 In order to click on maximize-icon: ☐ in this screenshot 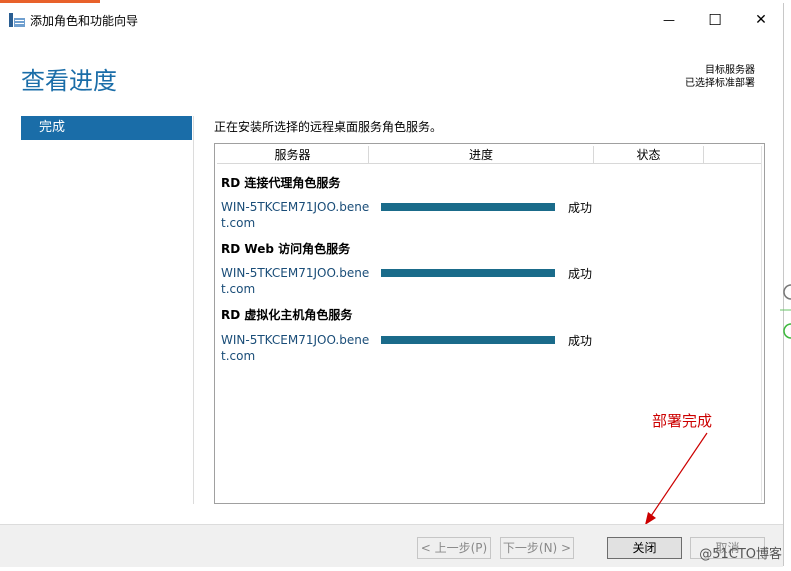, I will do `click(715, 20)`.